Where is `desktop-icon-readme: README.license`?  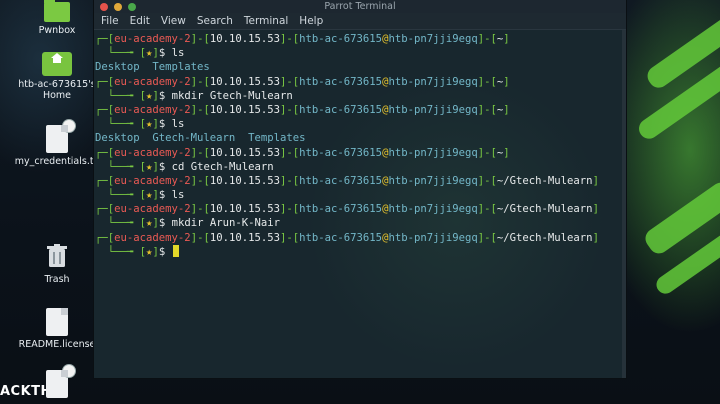 desktop-icon-readme: README.license is located at coordinates (57, 329).